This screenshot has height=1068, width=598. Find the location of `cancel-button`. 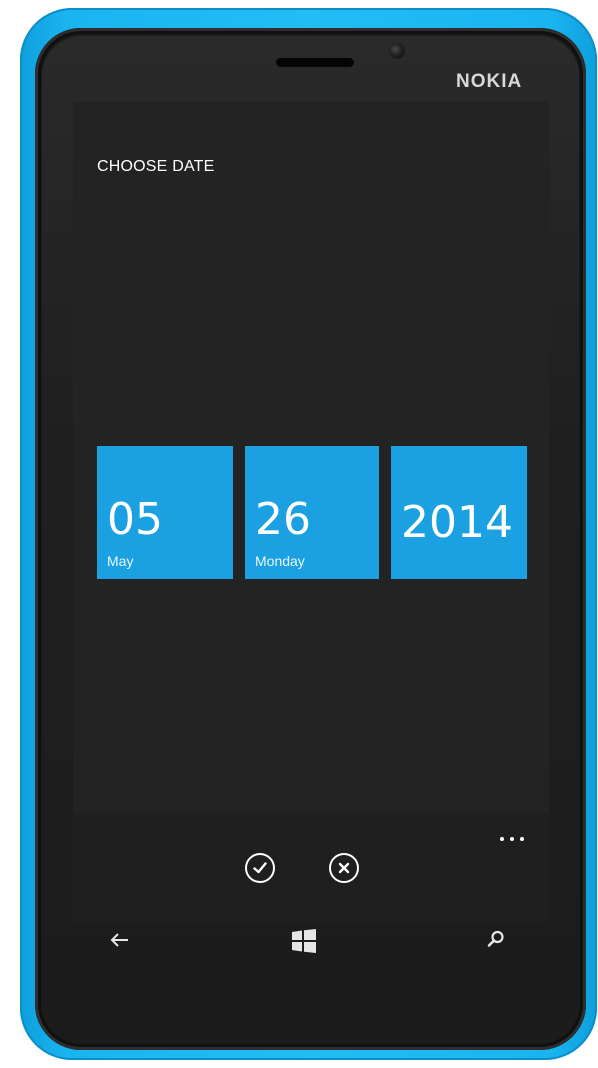

cancel-button is located at coordinates (344, 868).